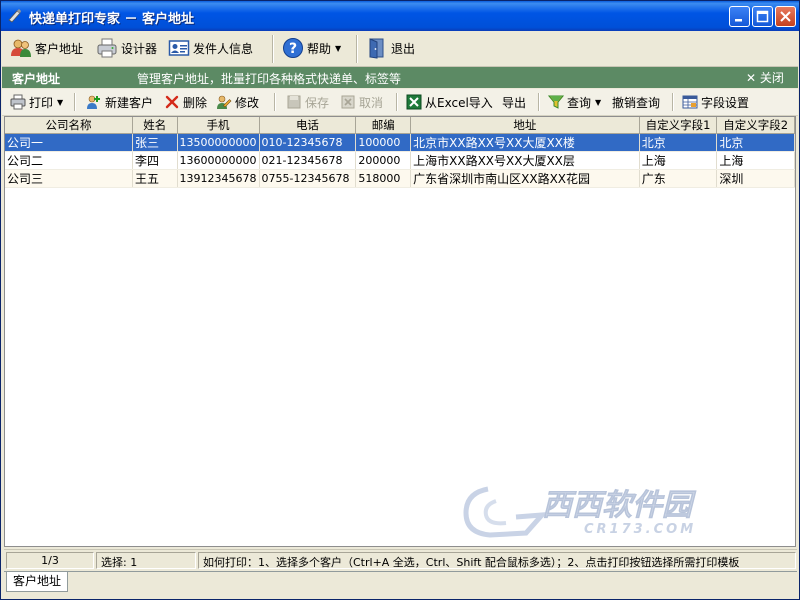 Image resolution: width=800 pixels, height=600 pixels. Describe the element at coordinates (678, 142) in the screenshot. I see `cell-custom1: 北京` at that location.